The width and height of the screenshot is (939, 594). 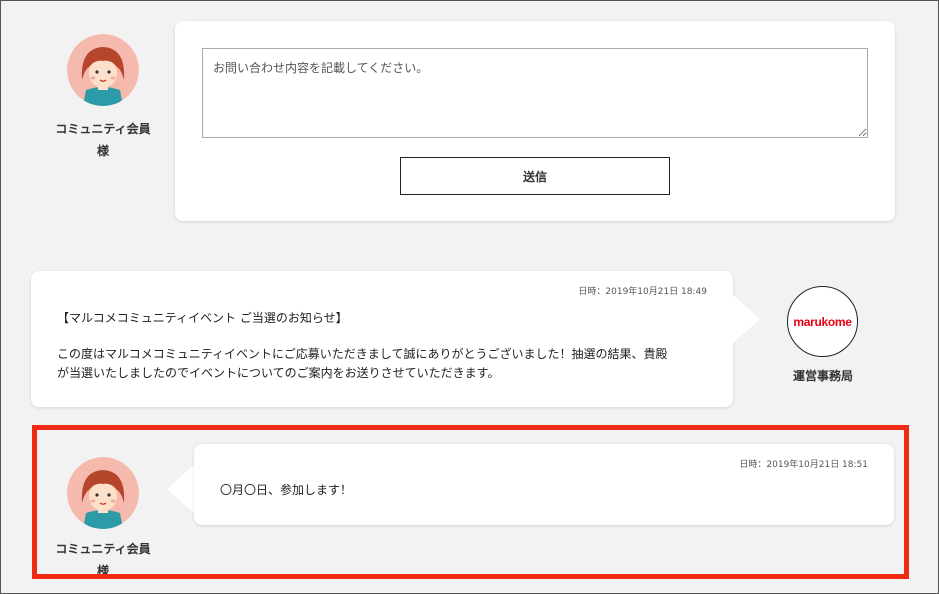 I want to click on marukome-logo: marukome, so click(x=822, y=321).